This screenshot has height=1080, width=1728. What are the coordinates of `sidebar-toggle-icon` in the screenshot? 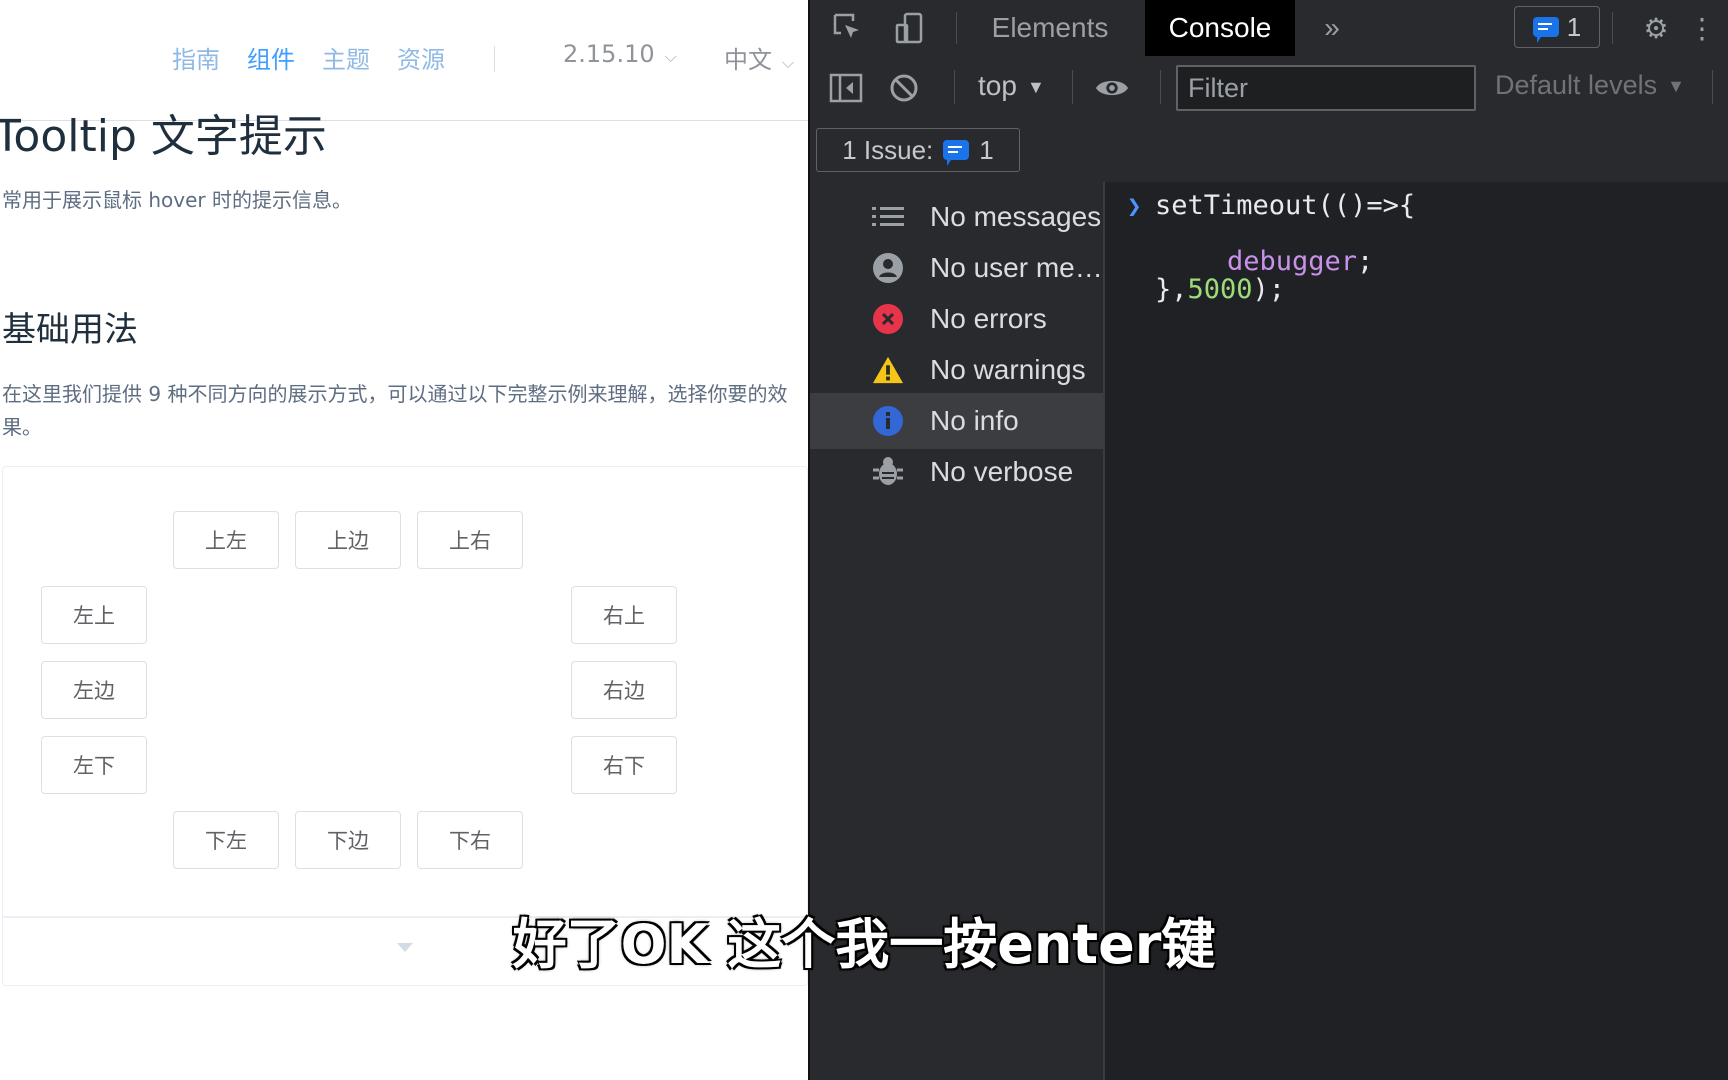 It's located at (846, 88).